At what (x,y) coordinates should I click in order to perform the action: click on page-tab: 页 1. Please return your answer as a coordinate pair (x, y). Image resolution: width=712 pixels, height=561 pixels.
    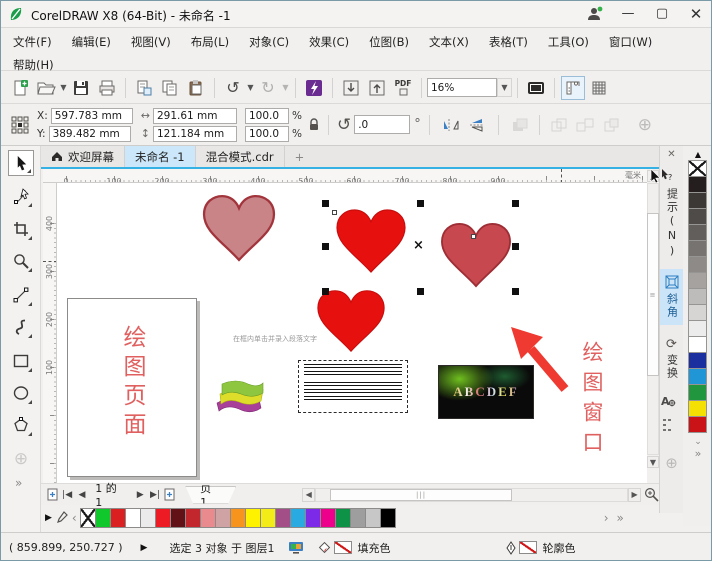
    Looking at the image, I should click on (210, 495).